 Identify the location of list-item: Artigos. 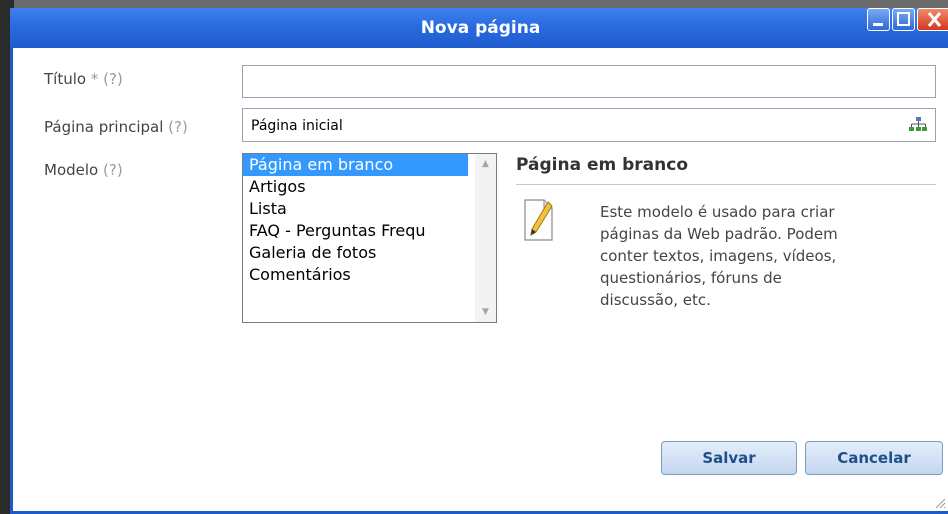
(355, 187).